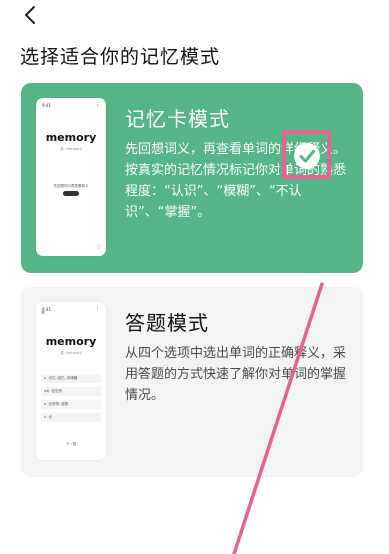 This screenshot has width=389, height=554. What do you see at coordinates (71, 378) in the screenshot?
I see `preview-option: n. 记忆, 回忆, 存储器` at bounding box center [71, 378].